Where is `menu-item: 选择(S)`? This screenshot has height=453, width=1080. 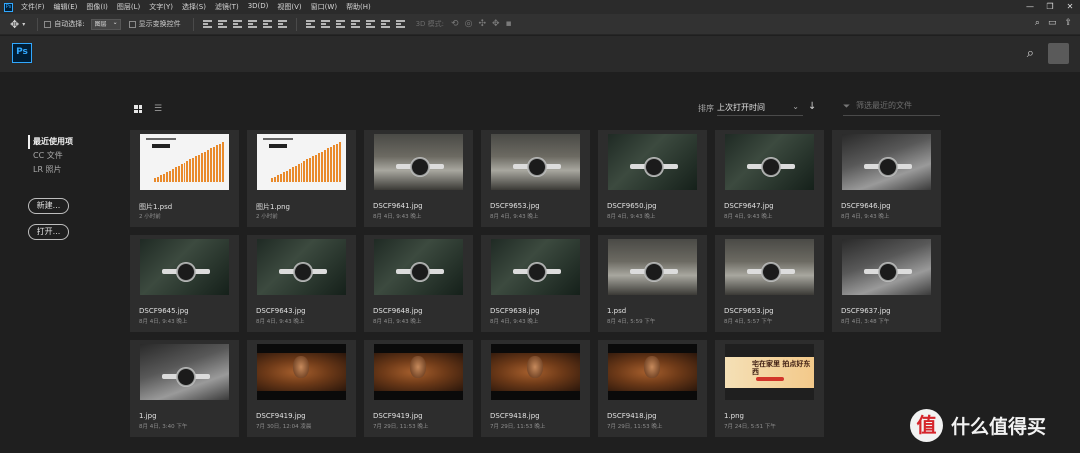
menu-item: 选择(S) is located at coordinates (194, 7).